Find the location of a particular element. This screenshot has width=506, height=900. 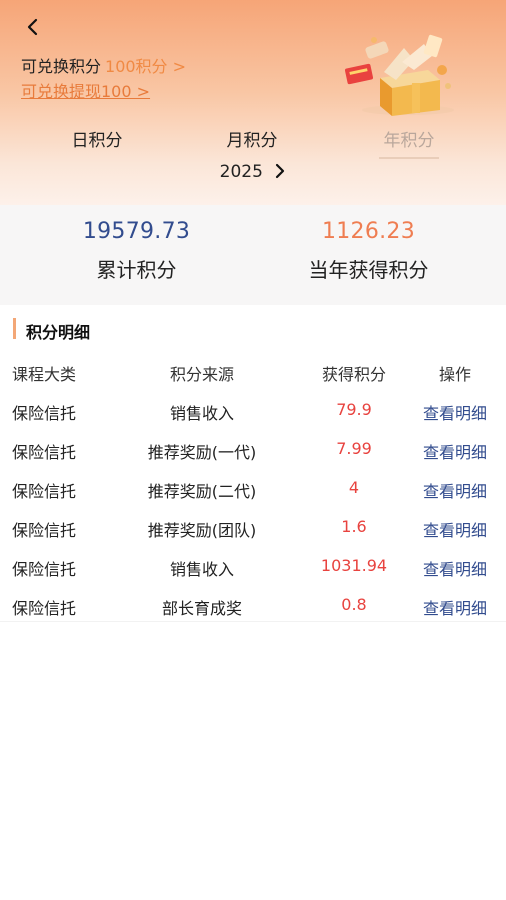

row-source: 部长育成奖 is located at coordinates (201, 608).